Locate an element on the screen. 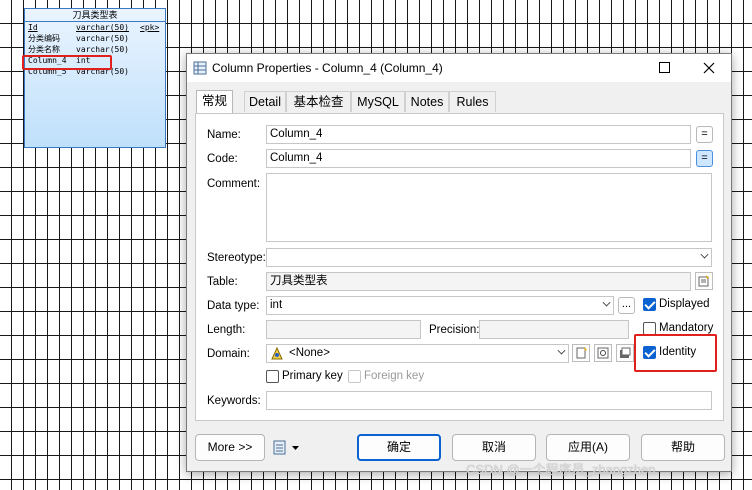 This screenshot has width=752, height=490. cancel-button: 取消 is located at coordinates (494, 447).